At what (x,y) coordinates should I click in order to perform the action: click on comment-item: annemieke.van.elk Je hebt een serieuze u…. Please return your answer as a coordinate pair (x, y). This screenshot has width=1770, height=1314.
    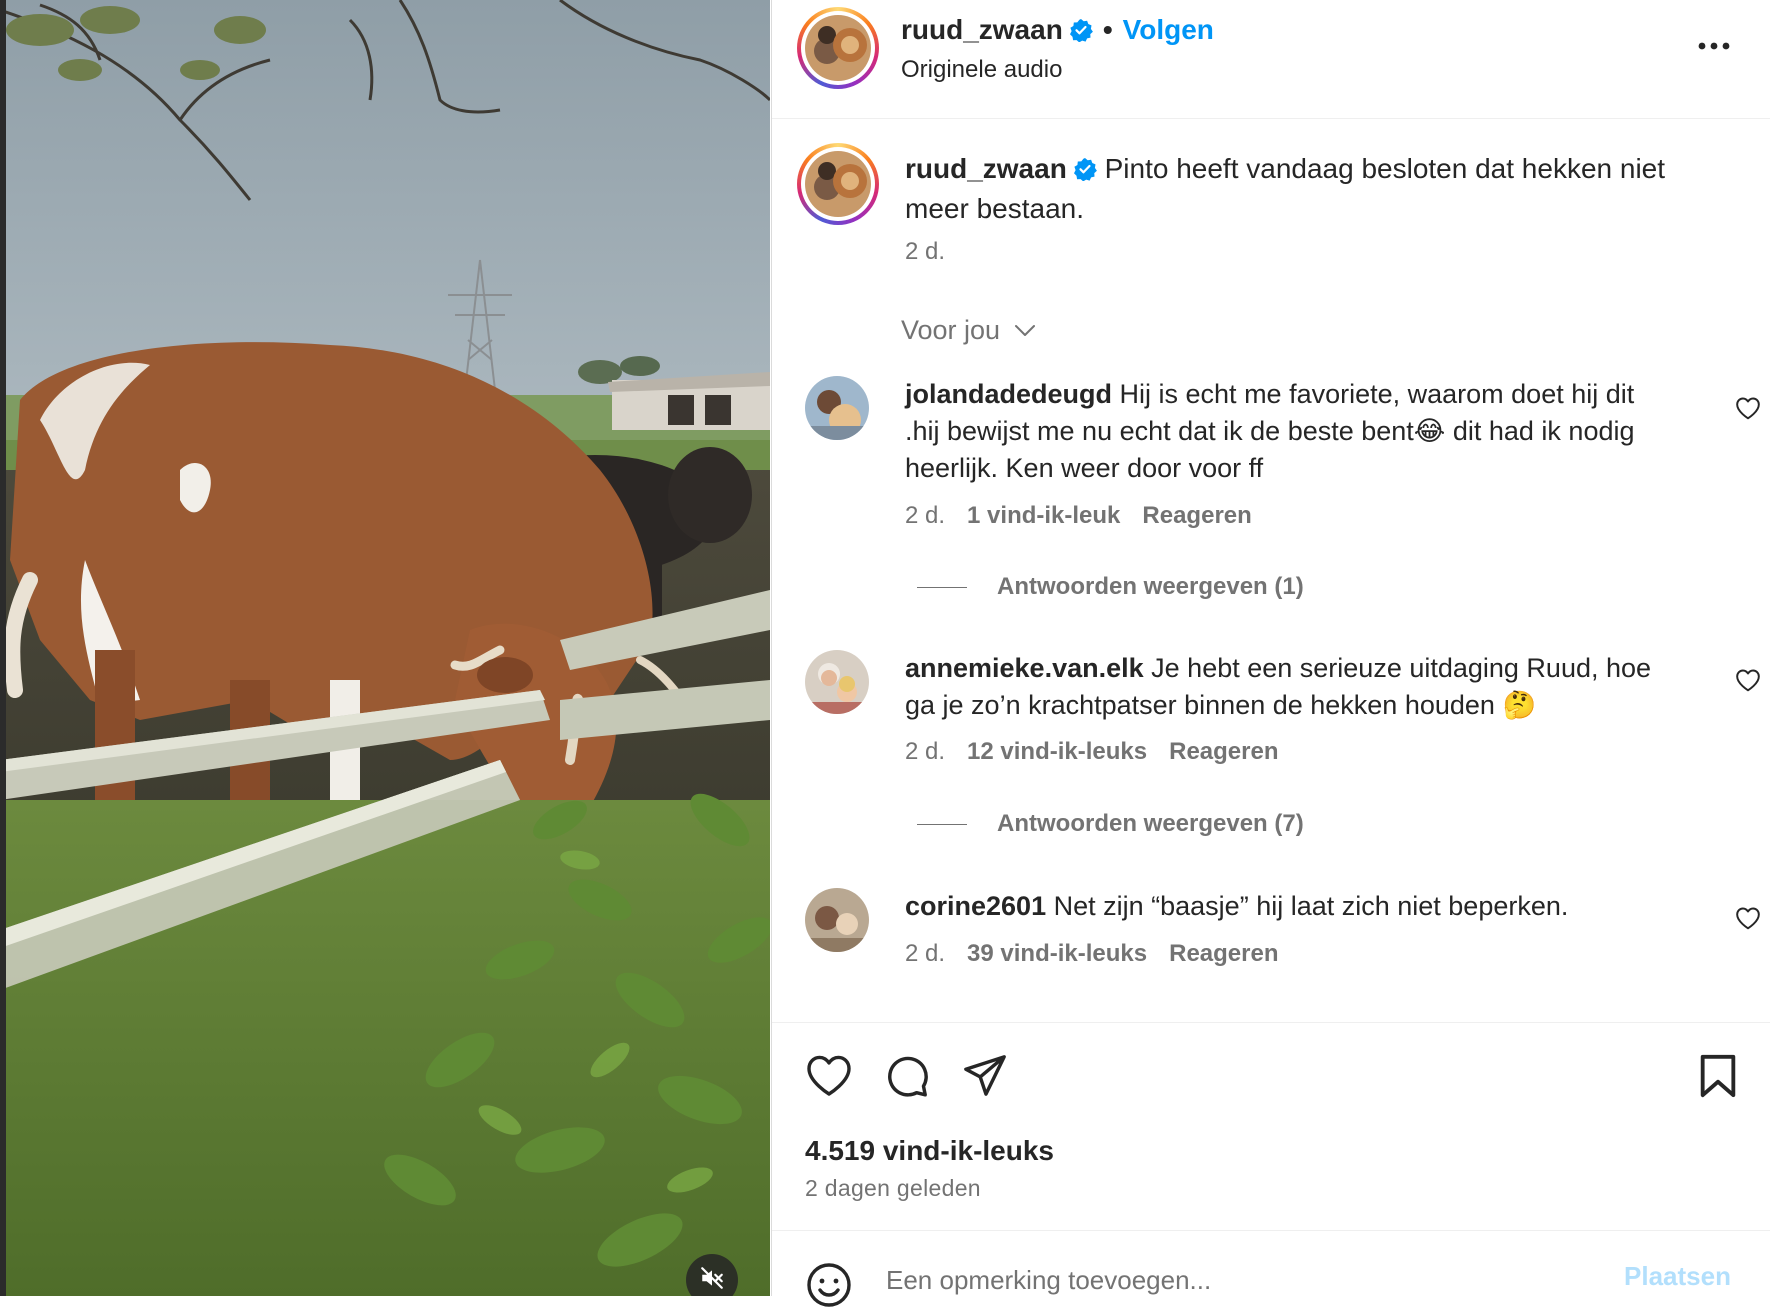
    Looking at the image, I should click on (1282, 715).